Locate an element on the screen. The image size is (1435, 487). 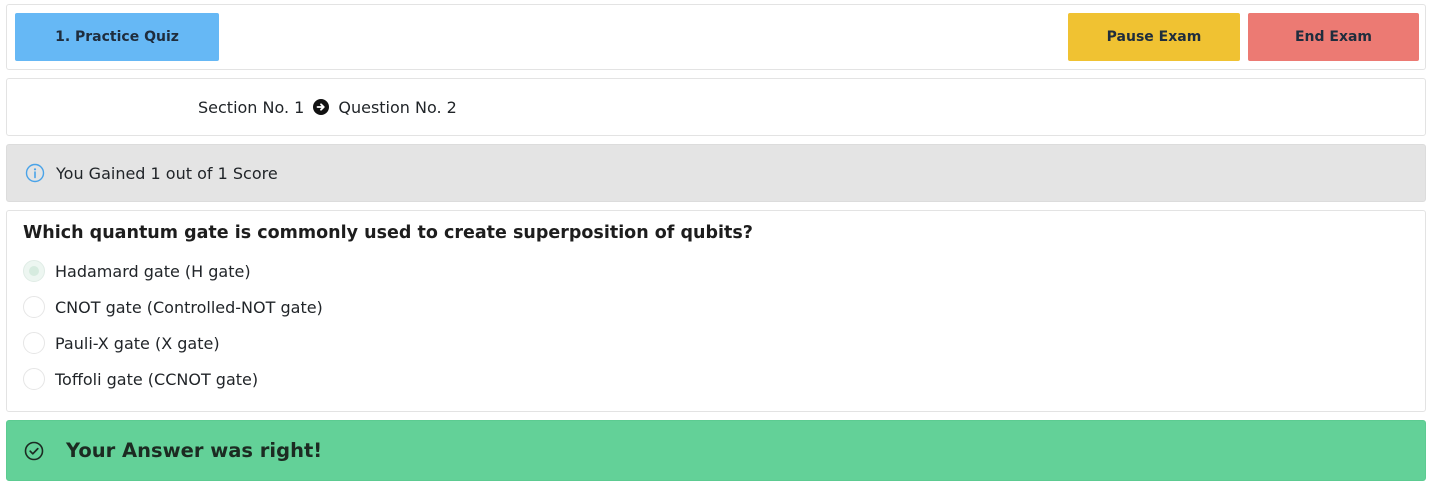
option-label: Pauli-X gate (X gate) is located at coordinates (137, 343).